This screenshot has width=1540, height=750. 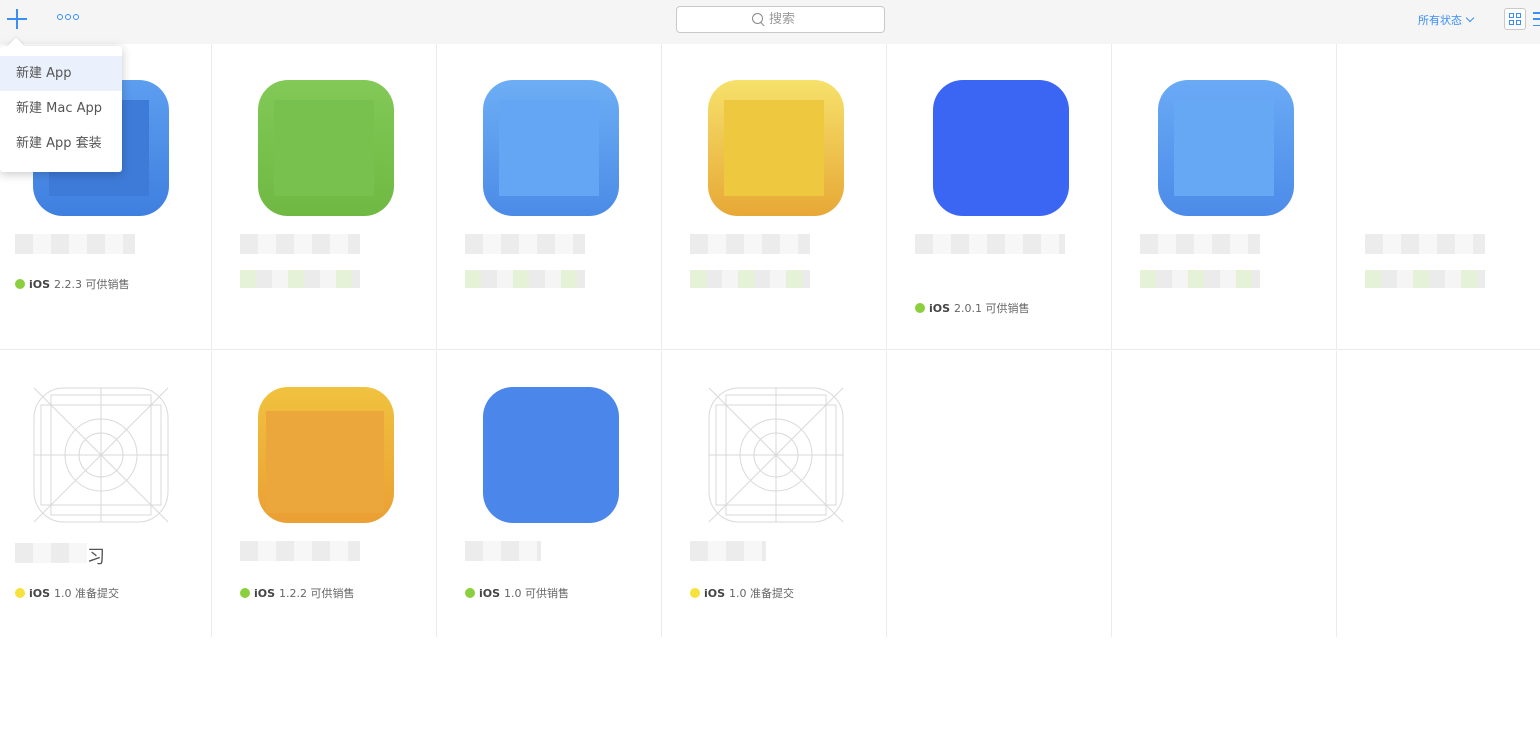 What do you see at coordinates (17, 19) in the screenshot?
I see `add-icon` at bounding box center [17, 19].